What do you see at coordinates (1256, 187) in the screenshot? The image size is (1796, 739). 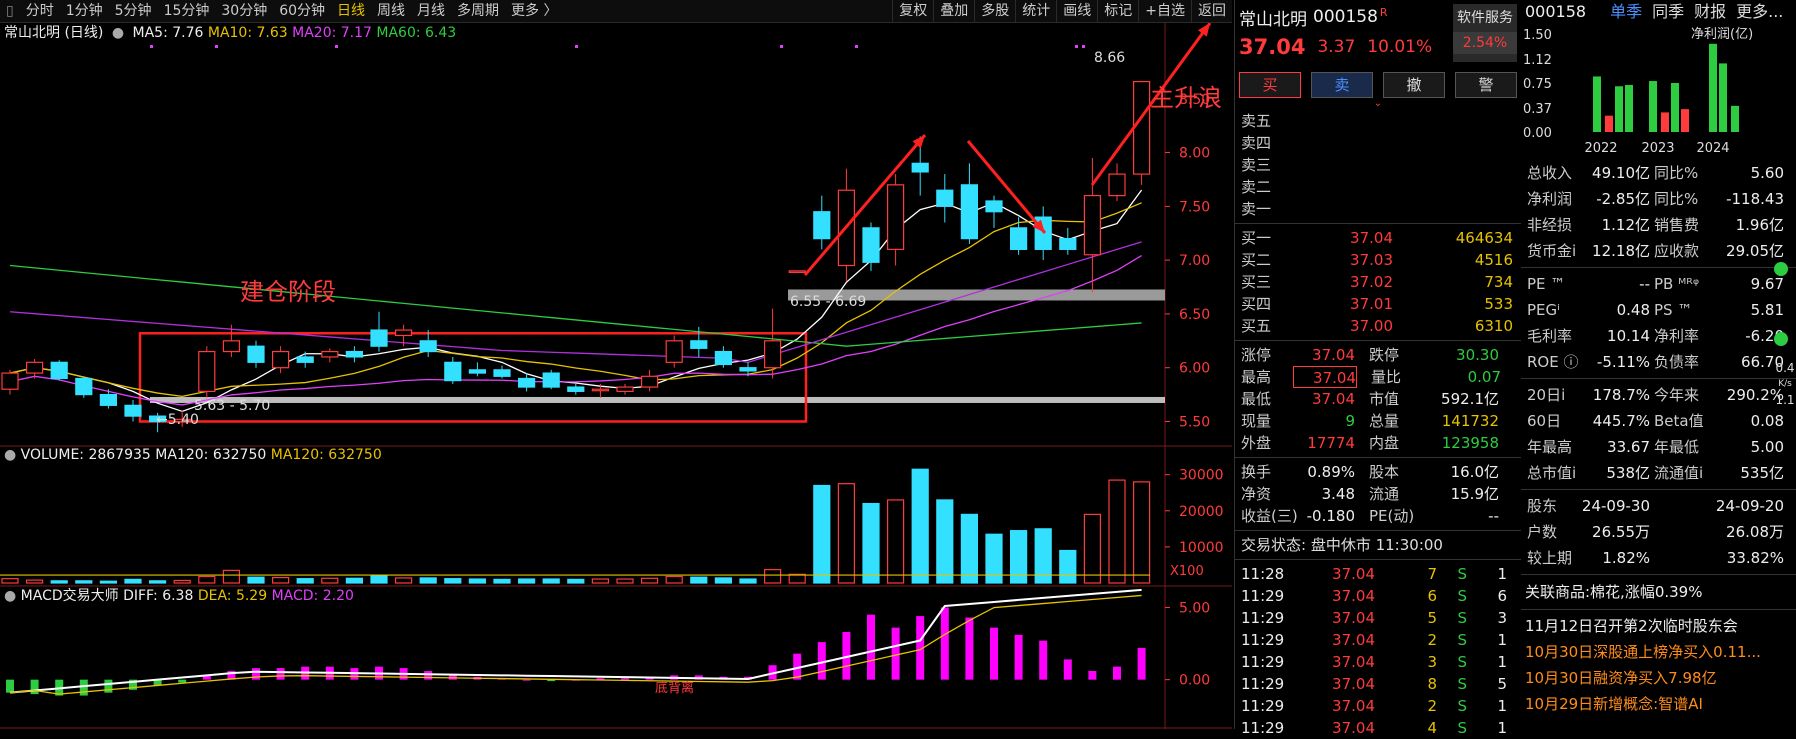 I see `sell-level-label: 卖二` at bounding box center [1256, 187].